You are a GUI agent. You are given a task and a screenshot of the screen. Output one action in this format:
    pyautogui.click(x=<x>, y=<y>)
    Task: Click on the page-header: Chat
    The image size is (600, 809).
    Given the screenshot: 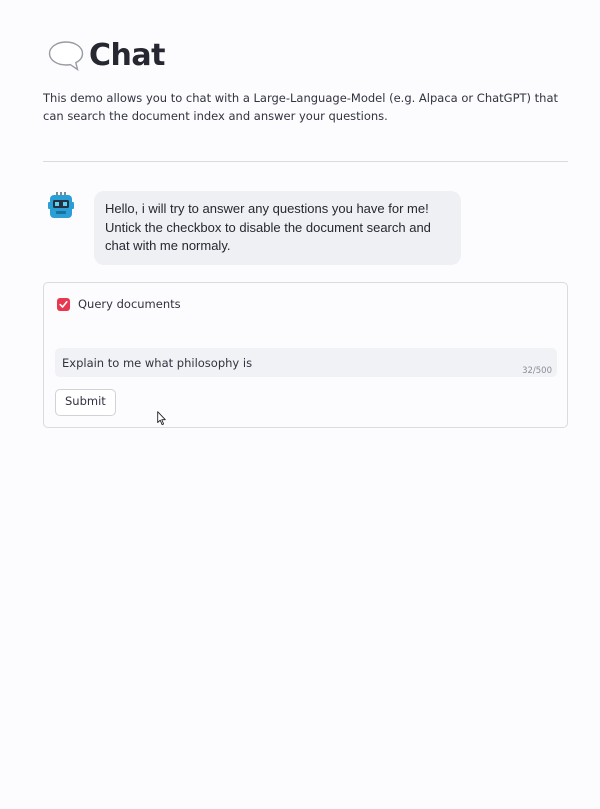 What is the action you would take?
    pyautogui.click(x=106, y=55)
    